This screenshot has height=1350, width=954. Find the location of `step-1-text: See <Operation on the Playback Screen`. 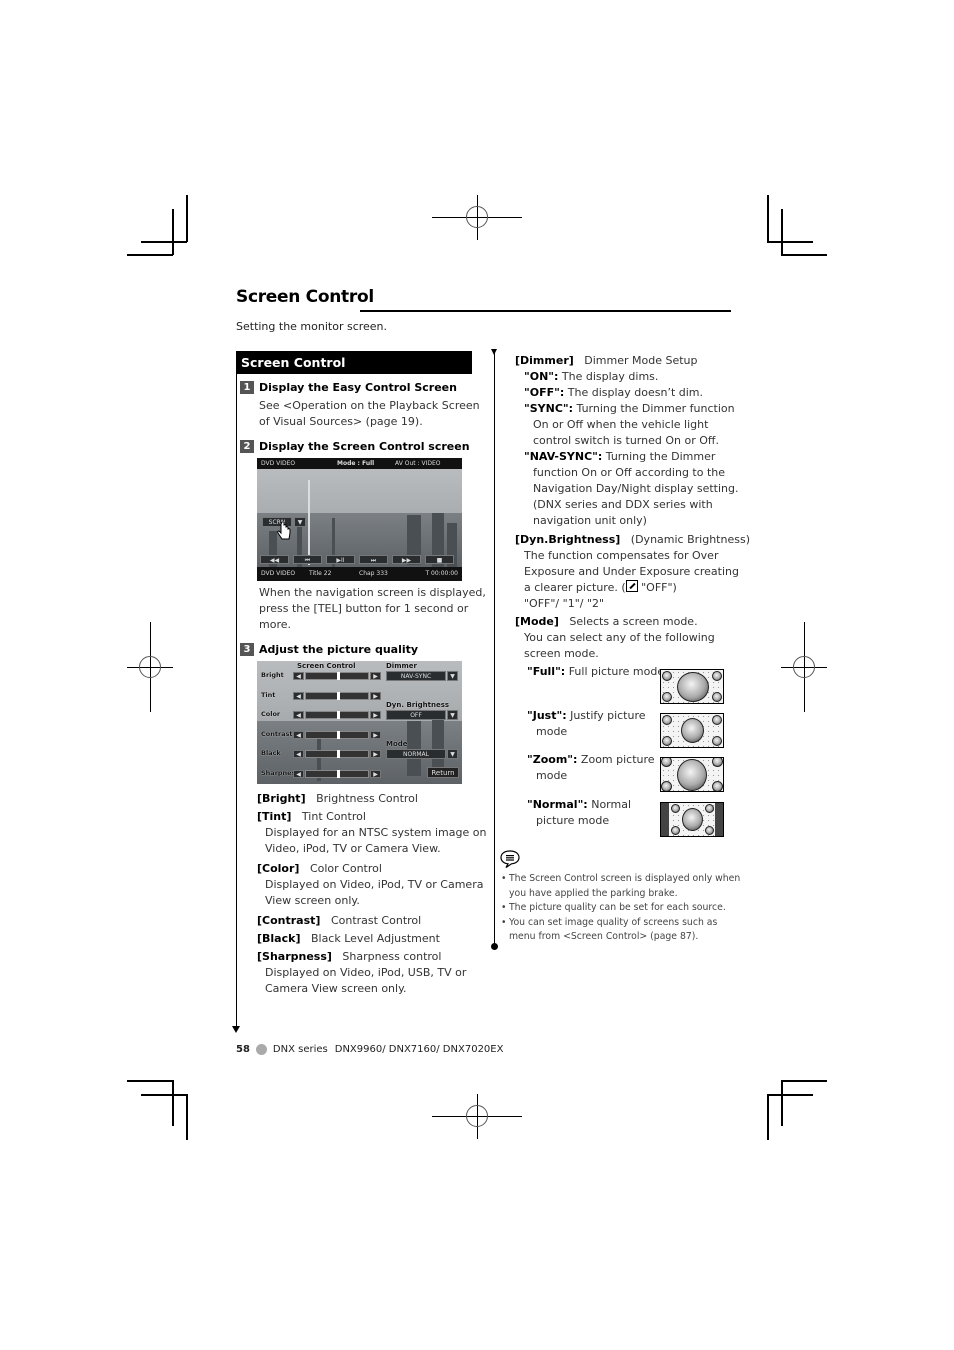

step-1-text: See <Operation on the Playback Screen is located at coordinates (369, 405).